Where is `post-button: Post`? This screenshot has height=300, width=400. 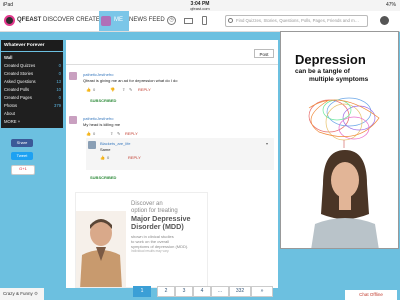
post-button: Post is located at coordinates (264, 53).